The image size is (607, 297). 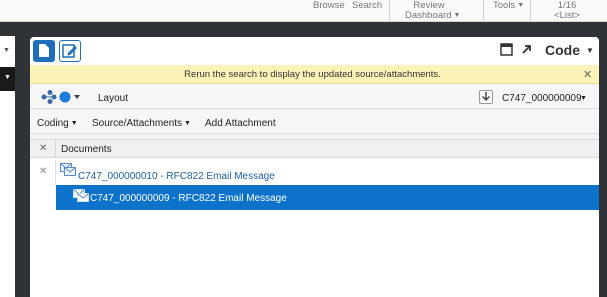 I want to click on pager: 1/16 <List>, so click(x=567, y=11).